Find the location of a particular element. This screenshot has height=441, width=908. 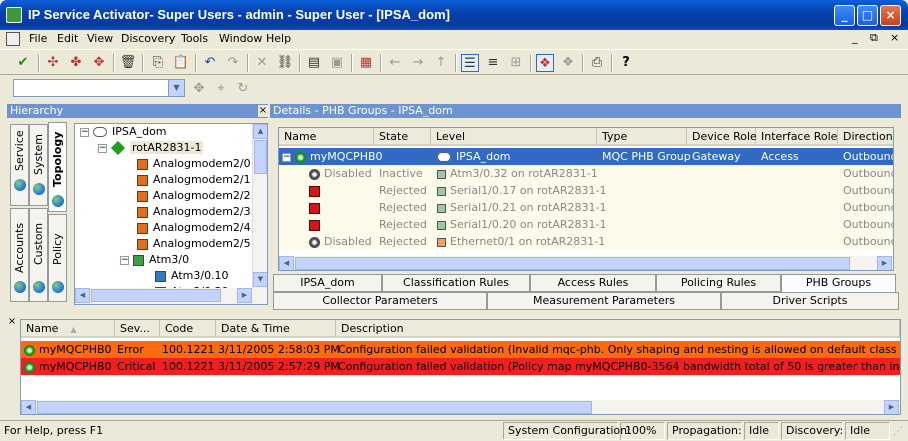

tab-accounts: Accounts is located at coordinates (19, 255).